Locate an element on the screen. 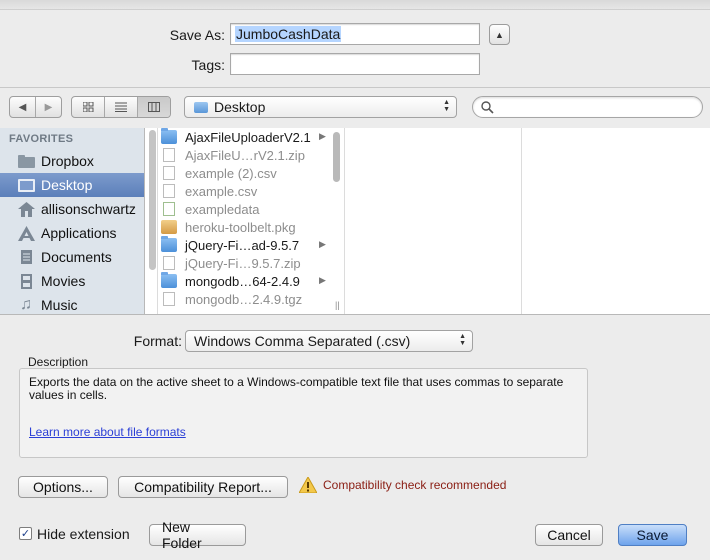  column-view-icon is located at coordinates (154, 107).